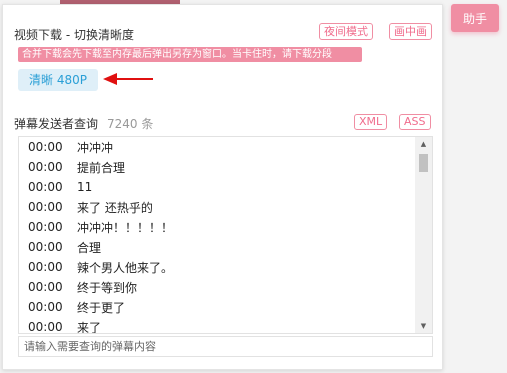 This screenshot has width=507, height=373. Describe the element at coordinates (217, 167) in the screenshot. I see `list-item: 00:00 提前合理` at that location.